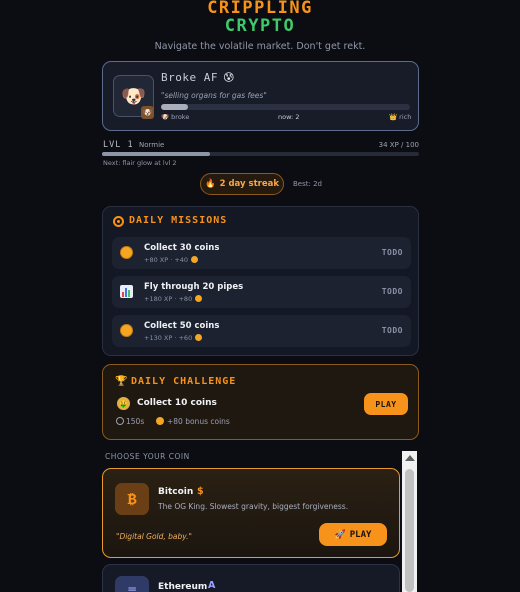  I want to click on bitcoin-play-button: 🚀 PLAY, so click(353, 534).